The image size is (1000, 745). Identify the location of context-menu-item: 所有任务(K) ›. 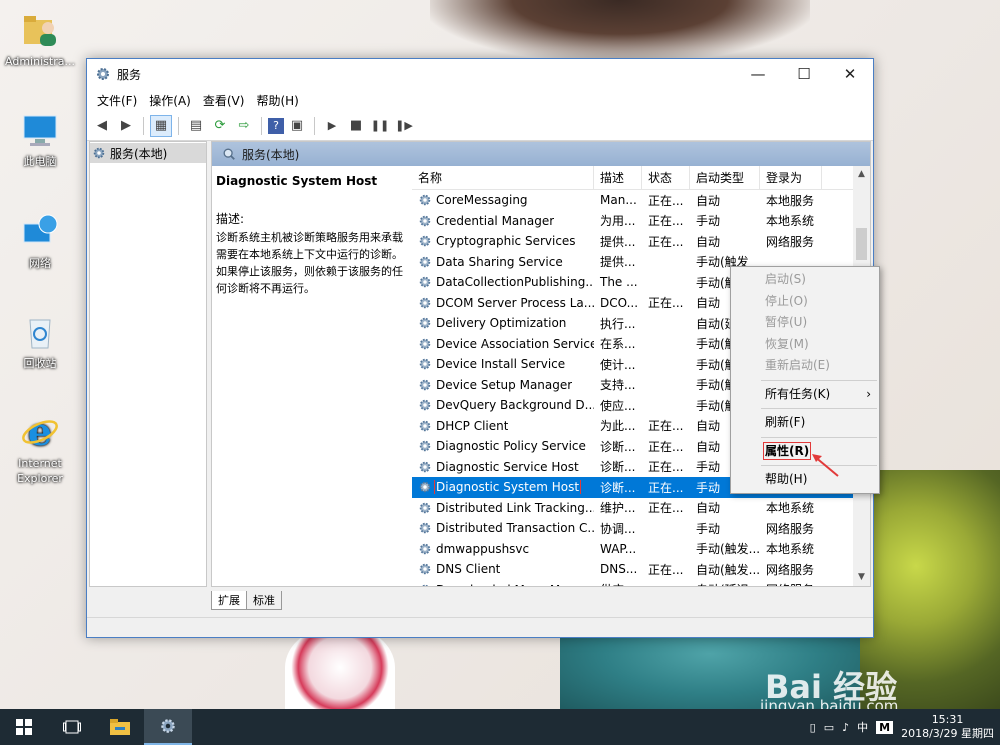
(805, 395).